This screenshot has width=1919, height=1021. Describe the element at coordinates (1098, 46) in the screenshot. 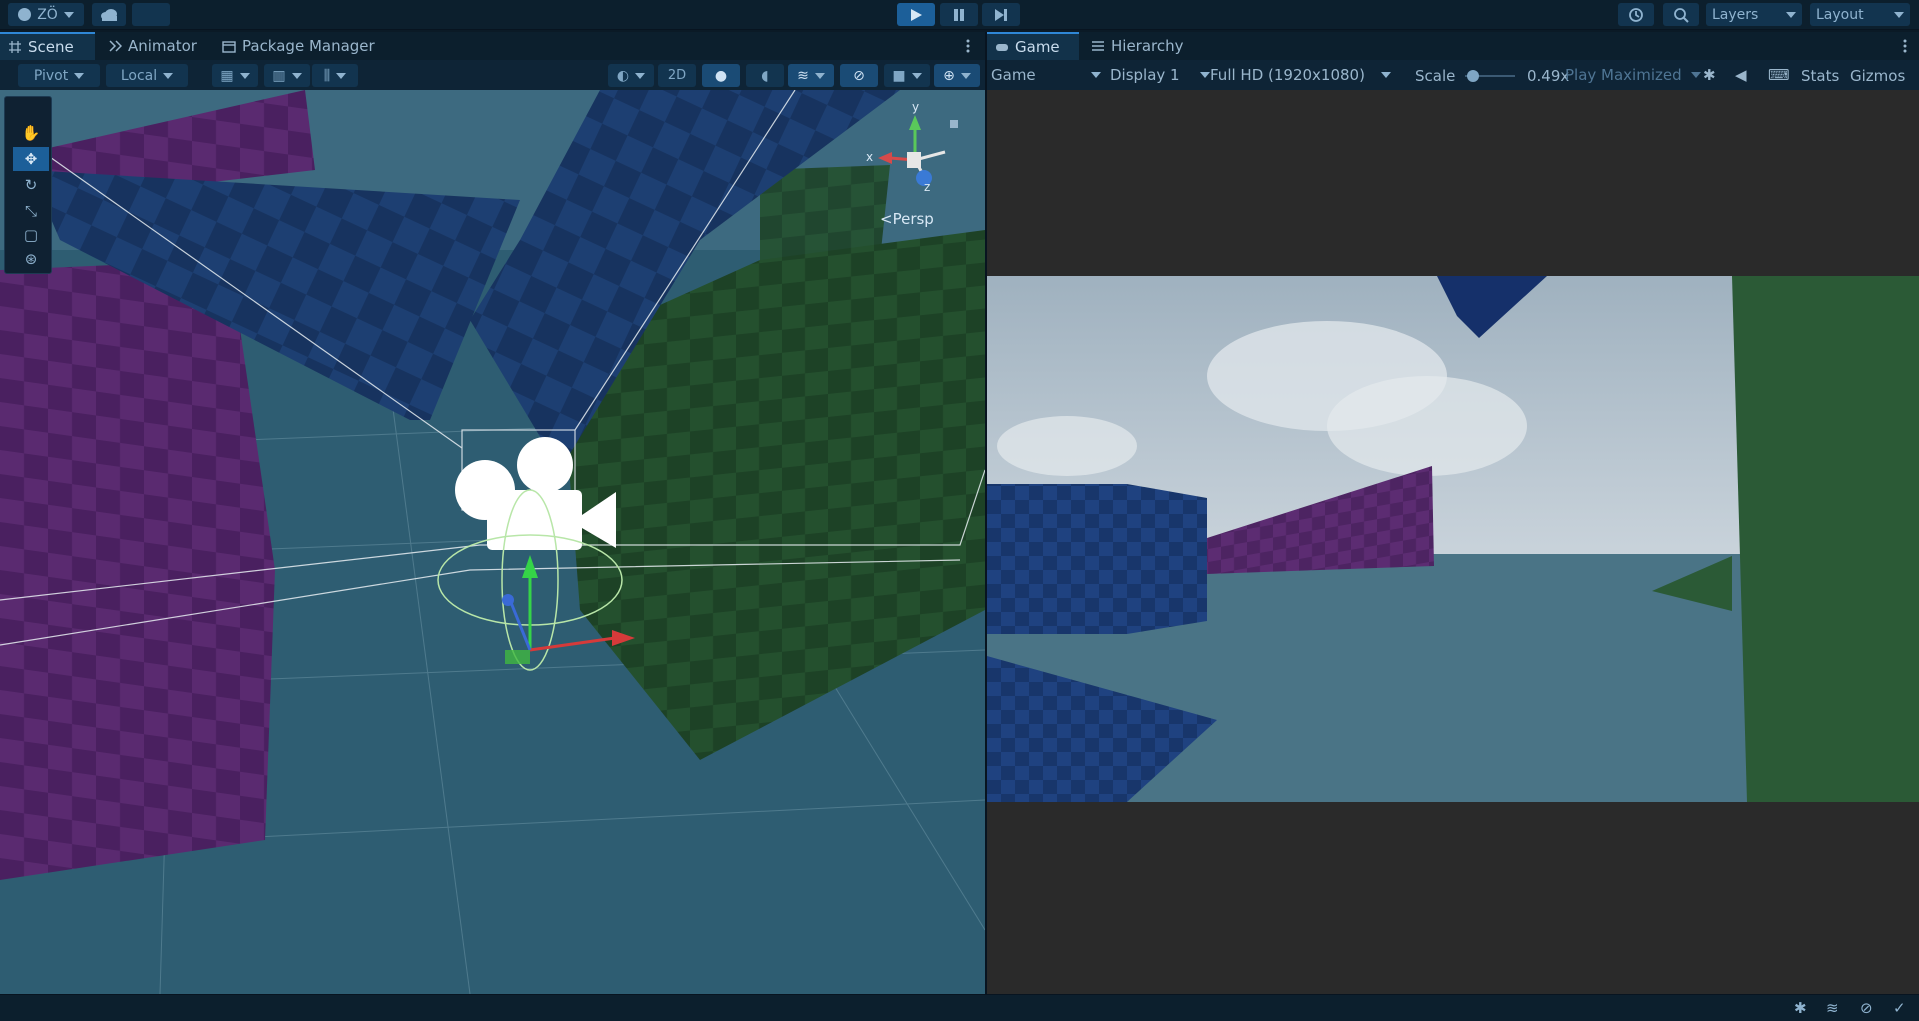

I see `hierarchy-icon` at that location.